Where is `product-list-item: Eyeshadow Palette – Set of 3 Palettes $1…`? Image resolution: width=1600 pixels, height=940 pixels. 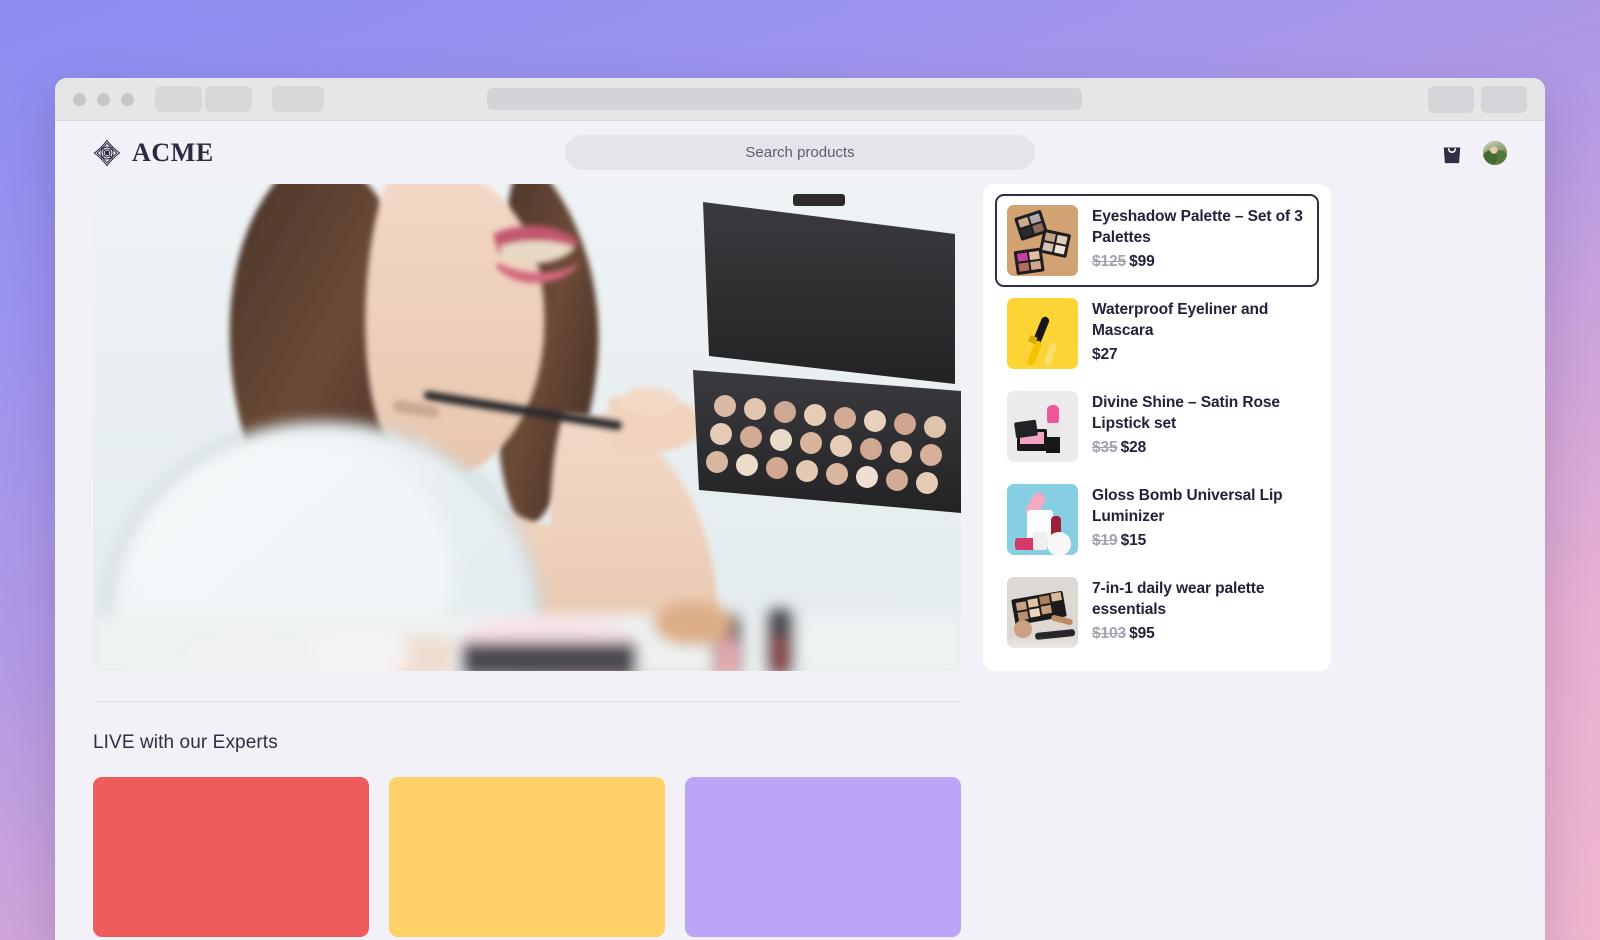
product-list-item: Eyeshadow Palette – Set of 3 Palettes $1… is located at coordinates (1157, 240).